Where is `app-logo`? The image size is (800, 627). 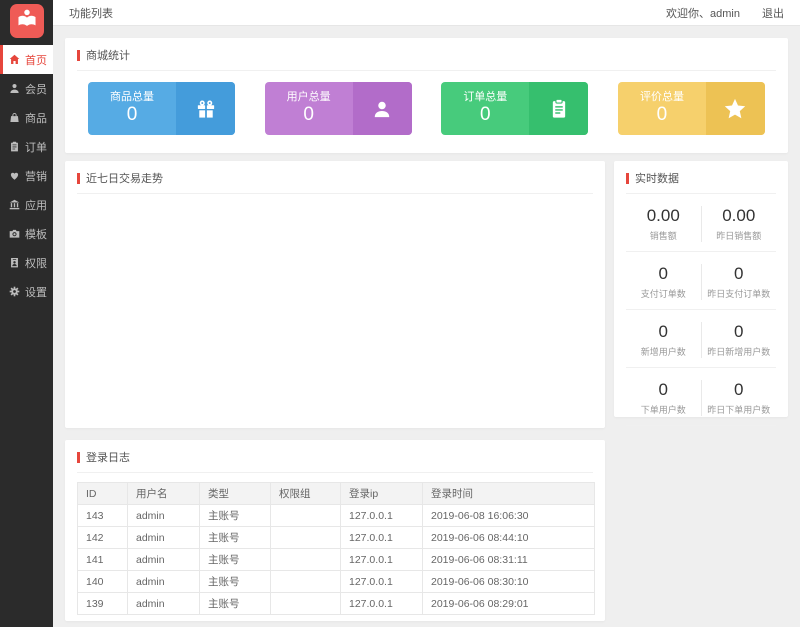
app-logo is located at coordinates (27, 21).